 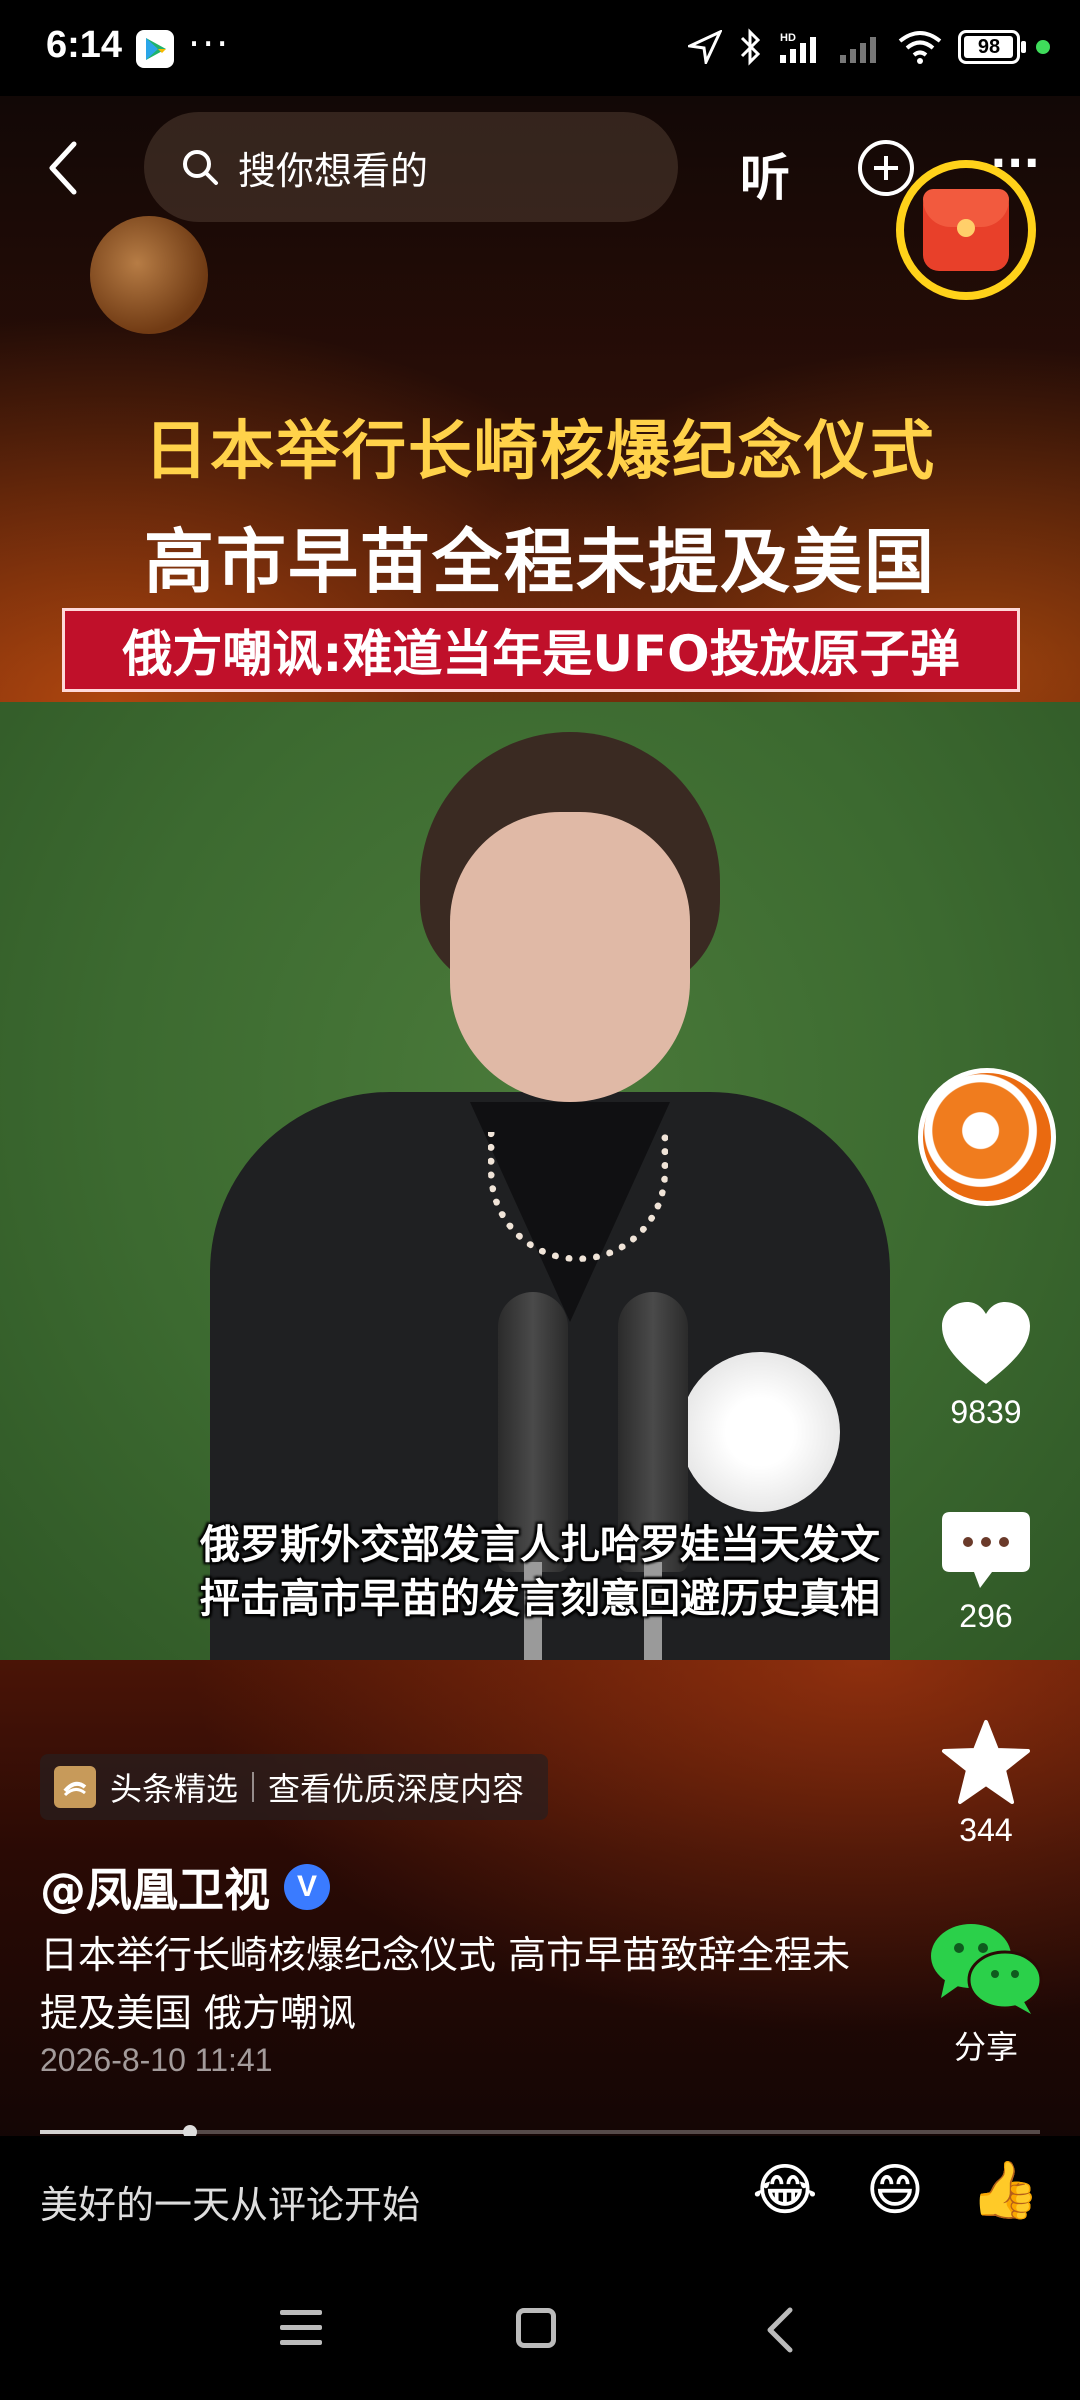 What do you see at coordinates (886, 168) in the screenshot?
I see `add-icon` at bounding box center [886, 168].